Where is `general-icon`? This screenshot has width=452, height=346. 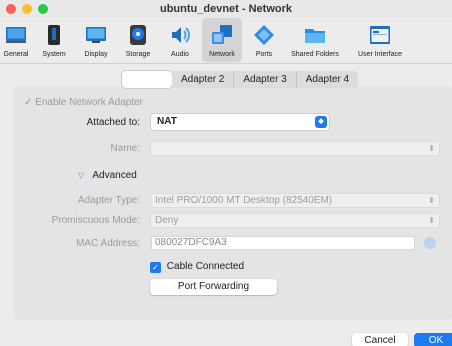 general-icon is located at coordinates (16, 35).